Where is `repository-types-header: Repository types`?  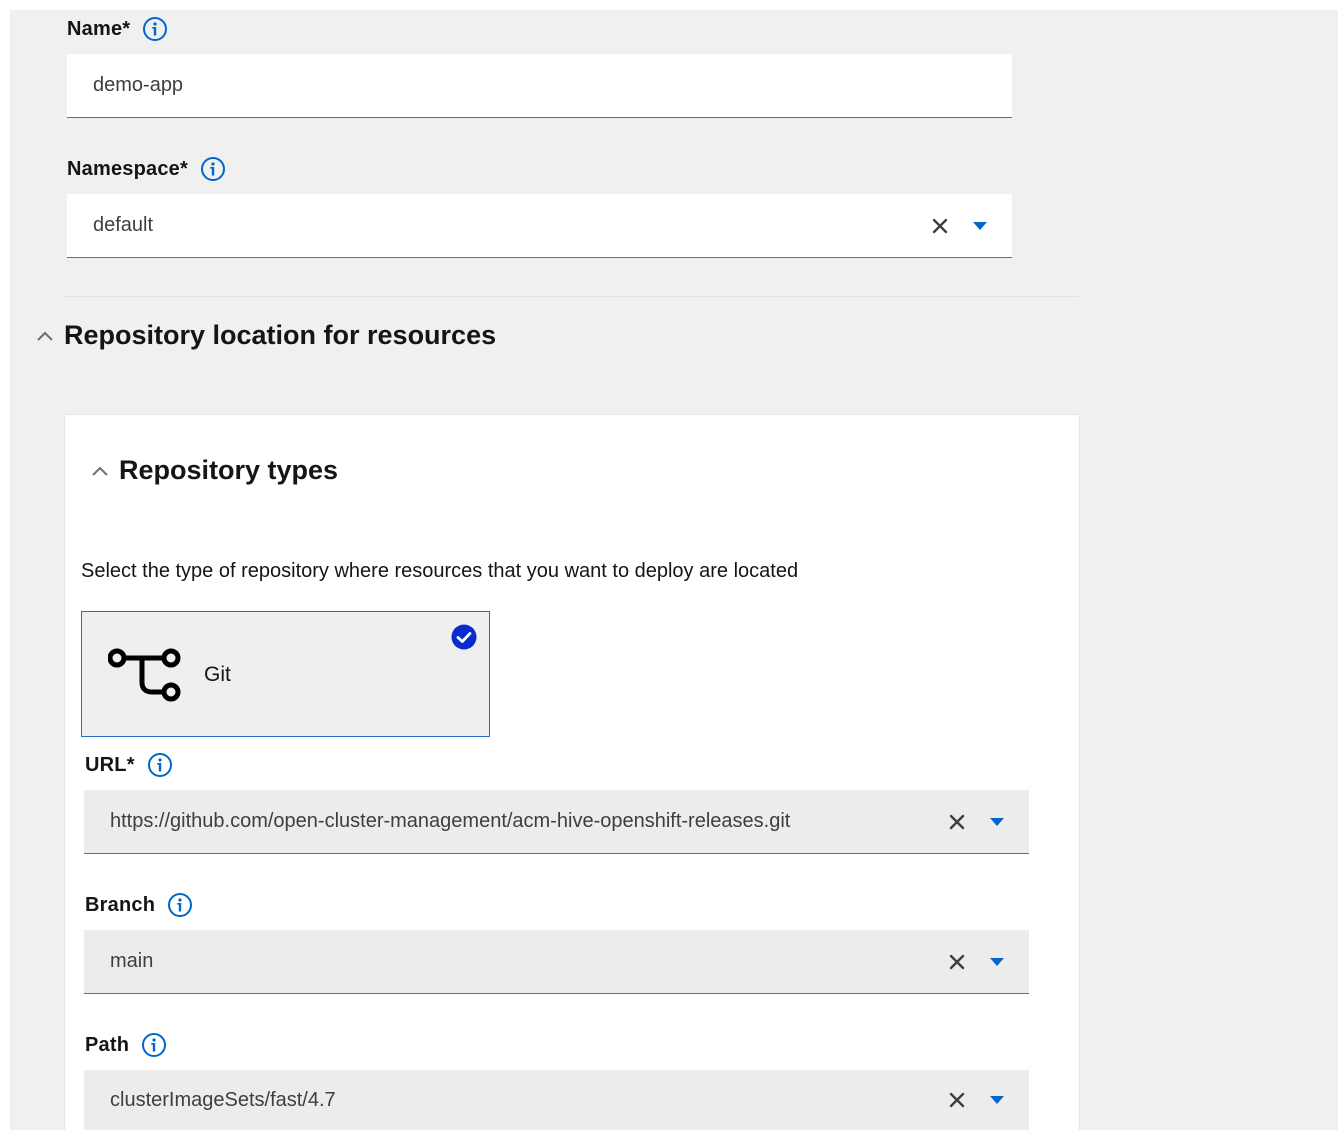
repository-types-header: Repository types is located at coordinates (213, 470).